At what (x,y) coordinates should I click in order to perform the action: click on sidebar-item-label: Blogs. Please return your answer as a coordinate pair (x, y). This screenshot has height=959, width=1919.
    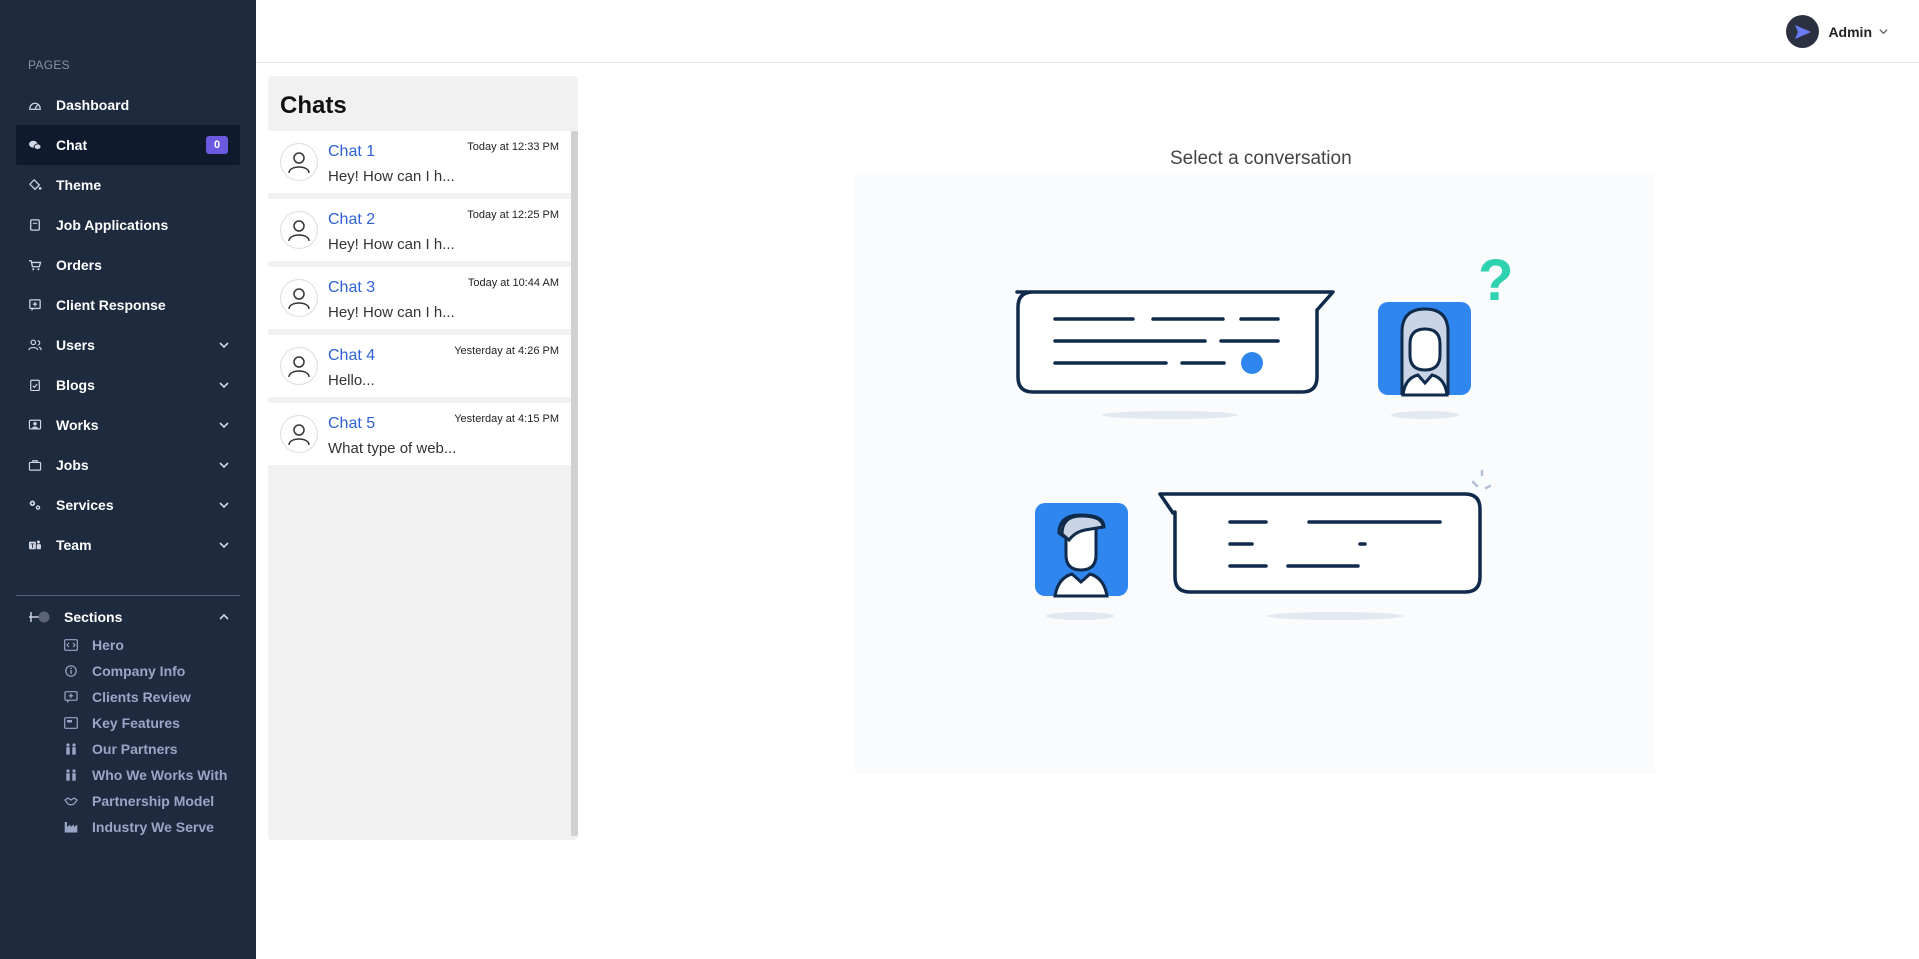
    Looking at the image, I should click on (75, 385).